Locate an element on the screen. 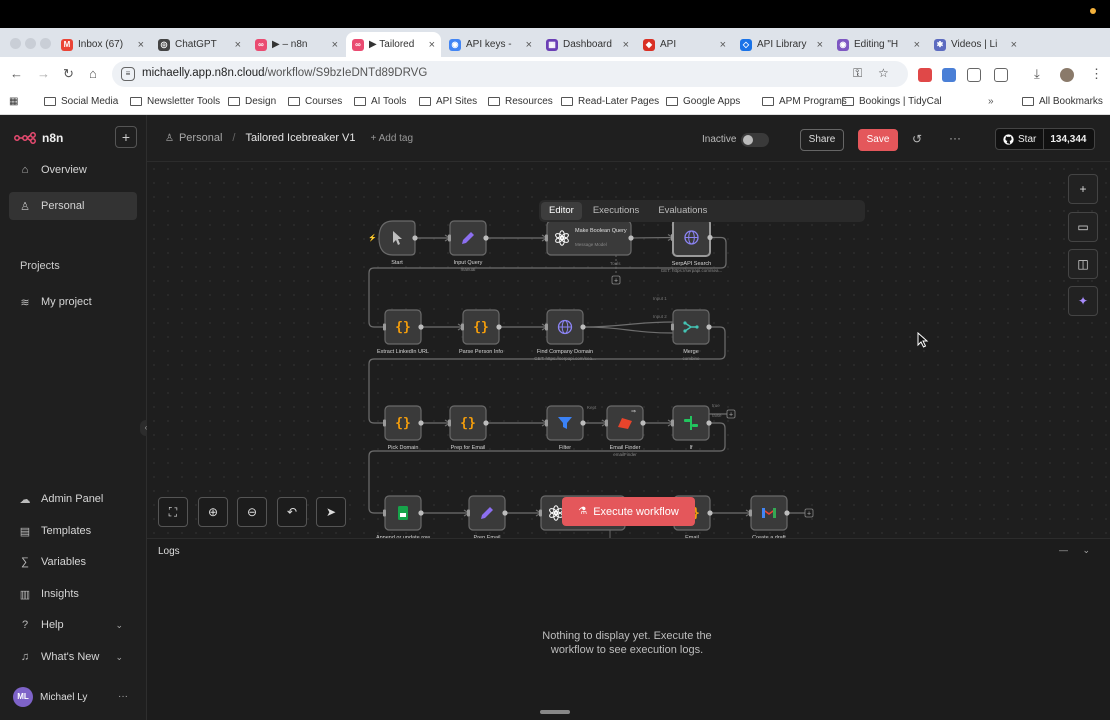 The width and height of the screenshot is (1110, 720). zoom-out-icon: ⊖ is located at coordinates (252, 512).